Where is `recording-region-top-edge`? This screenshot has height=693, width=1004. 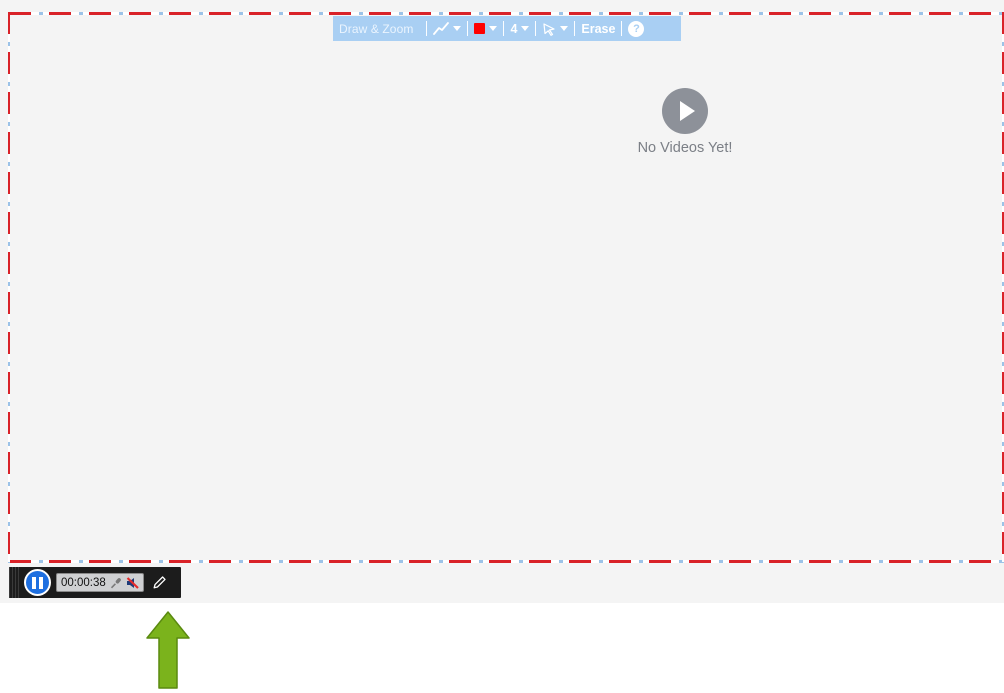
recording-region-top-edge is located at coordinates (506, 13).